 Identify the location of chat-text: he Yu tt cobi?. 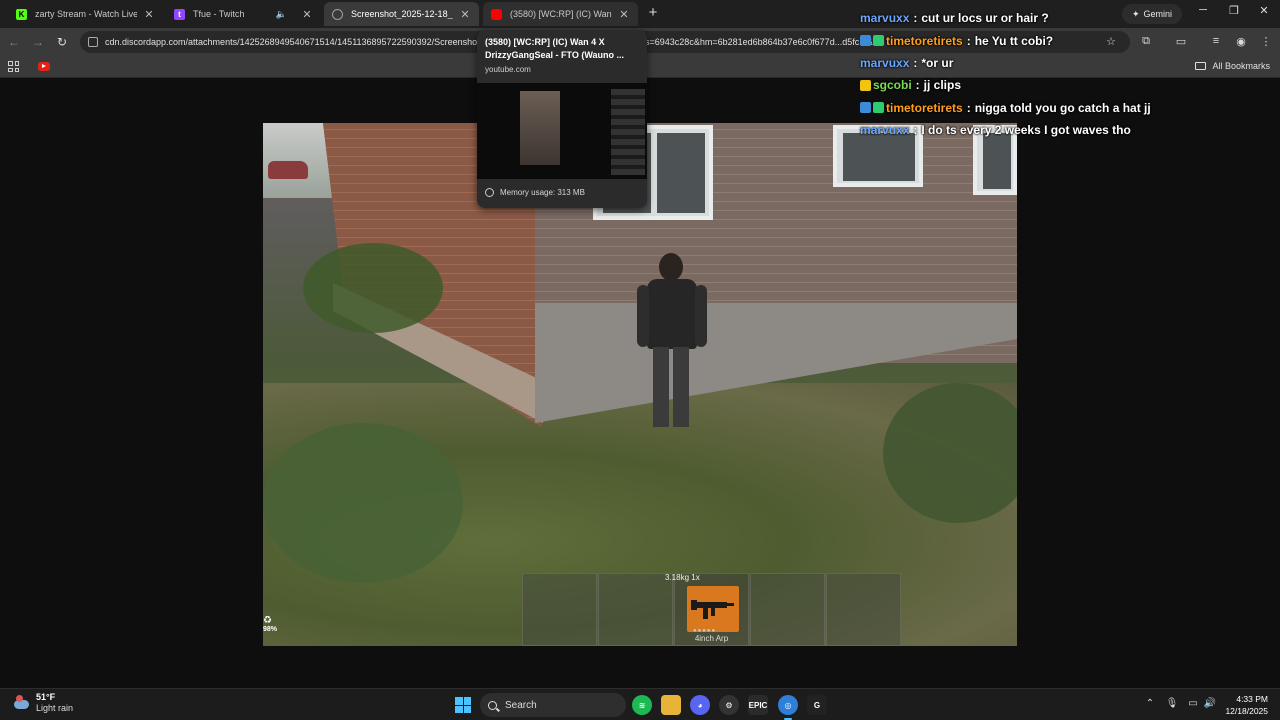
(1014, 40).